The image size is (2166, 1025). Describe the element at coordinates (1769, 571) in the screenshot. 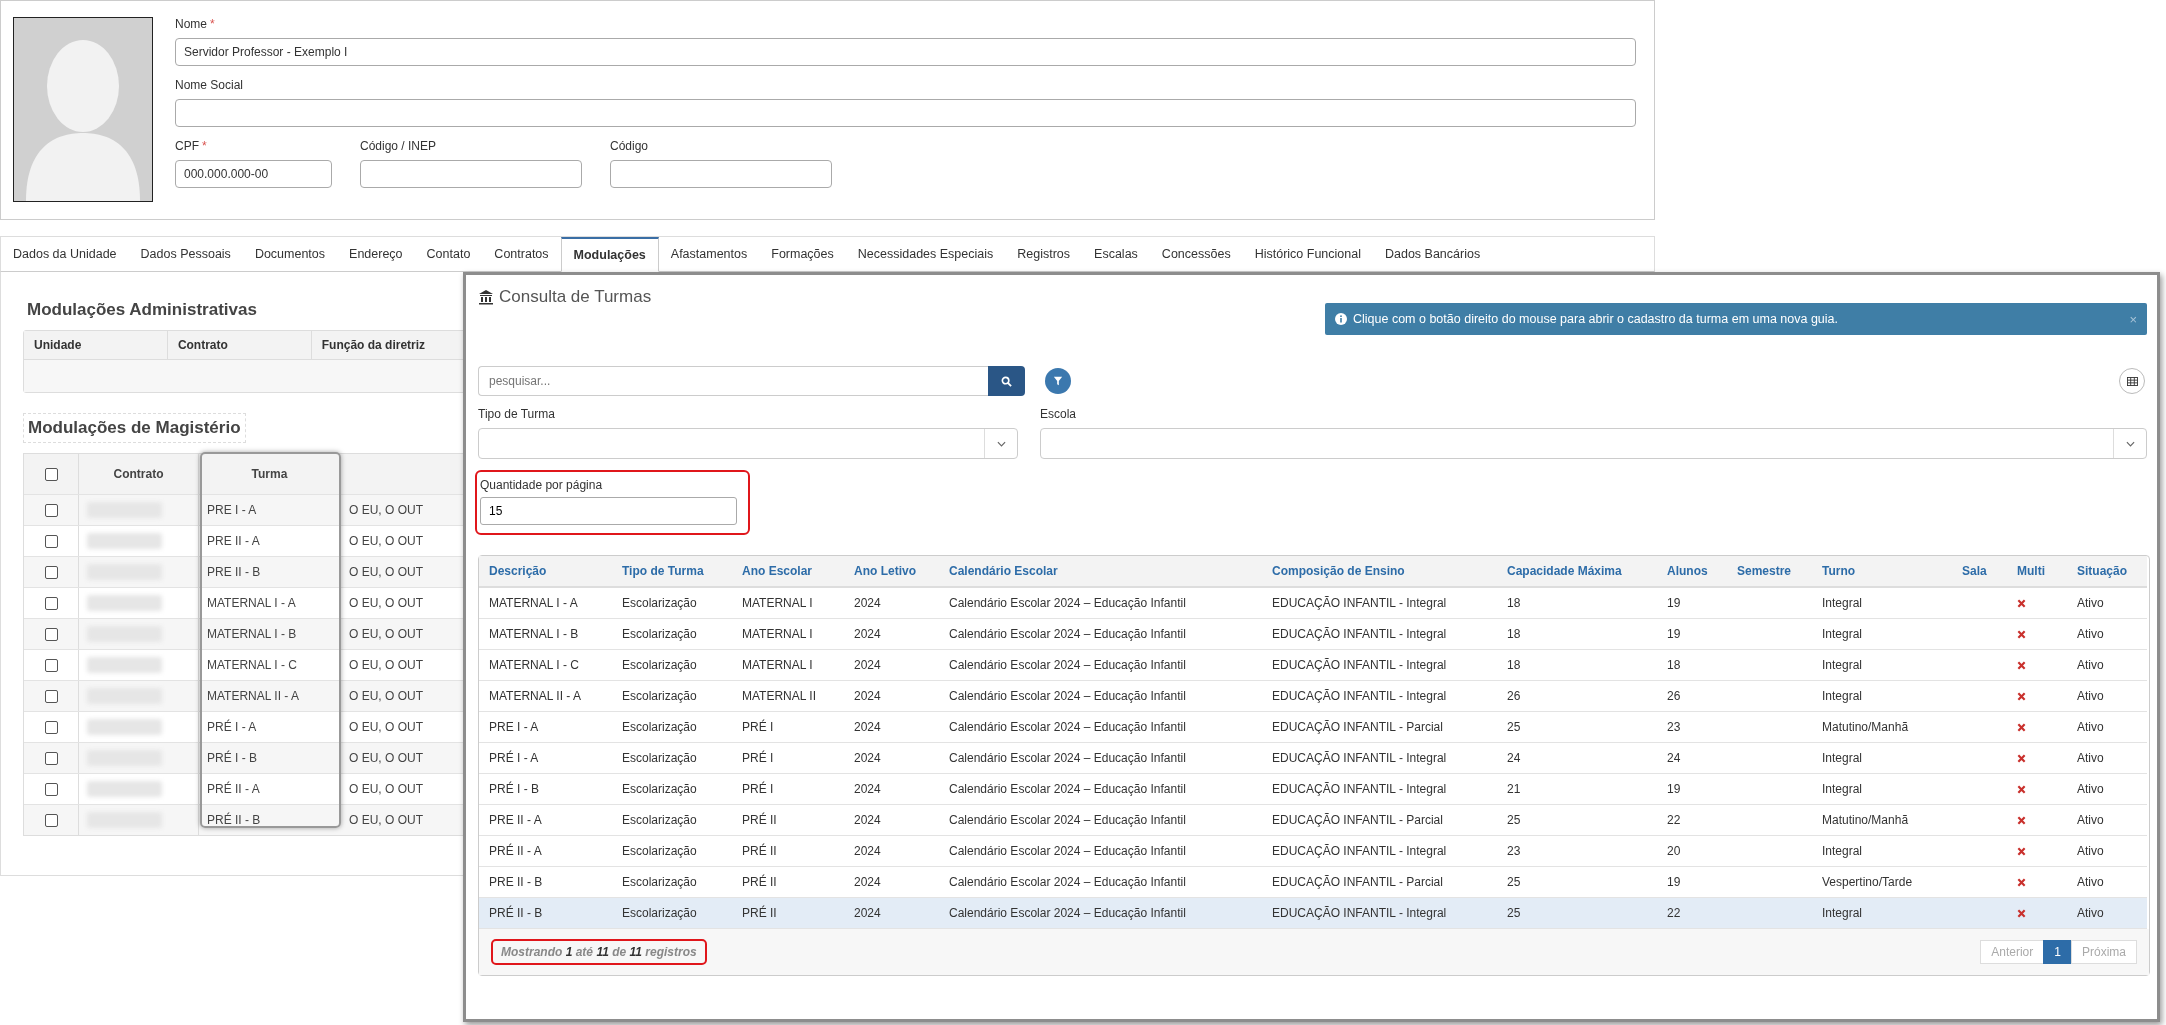

I see `column-header: Semestre` at that location.